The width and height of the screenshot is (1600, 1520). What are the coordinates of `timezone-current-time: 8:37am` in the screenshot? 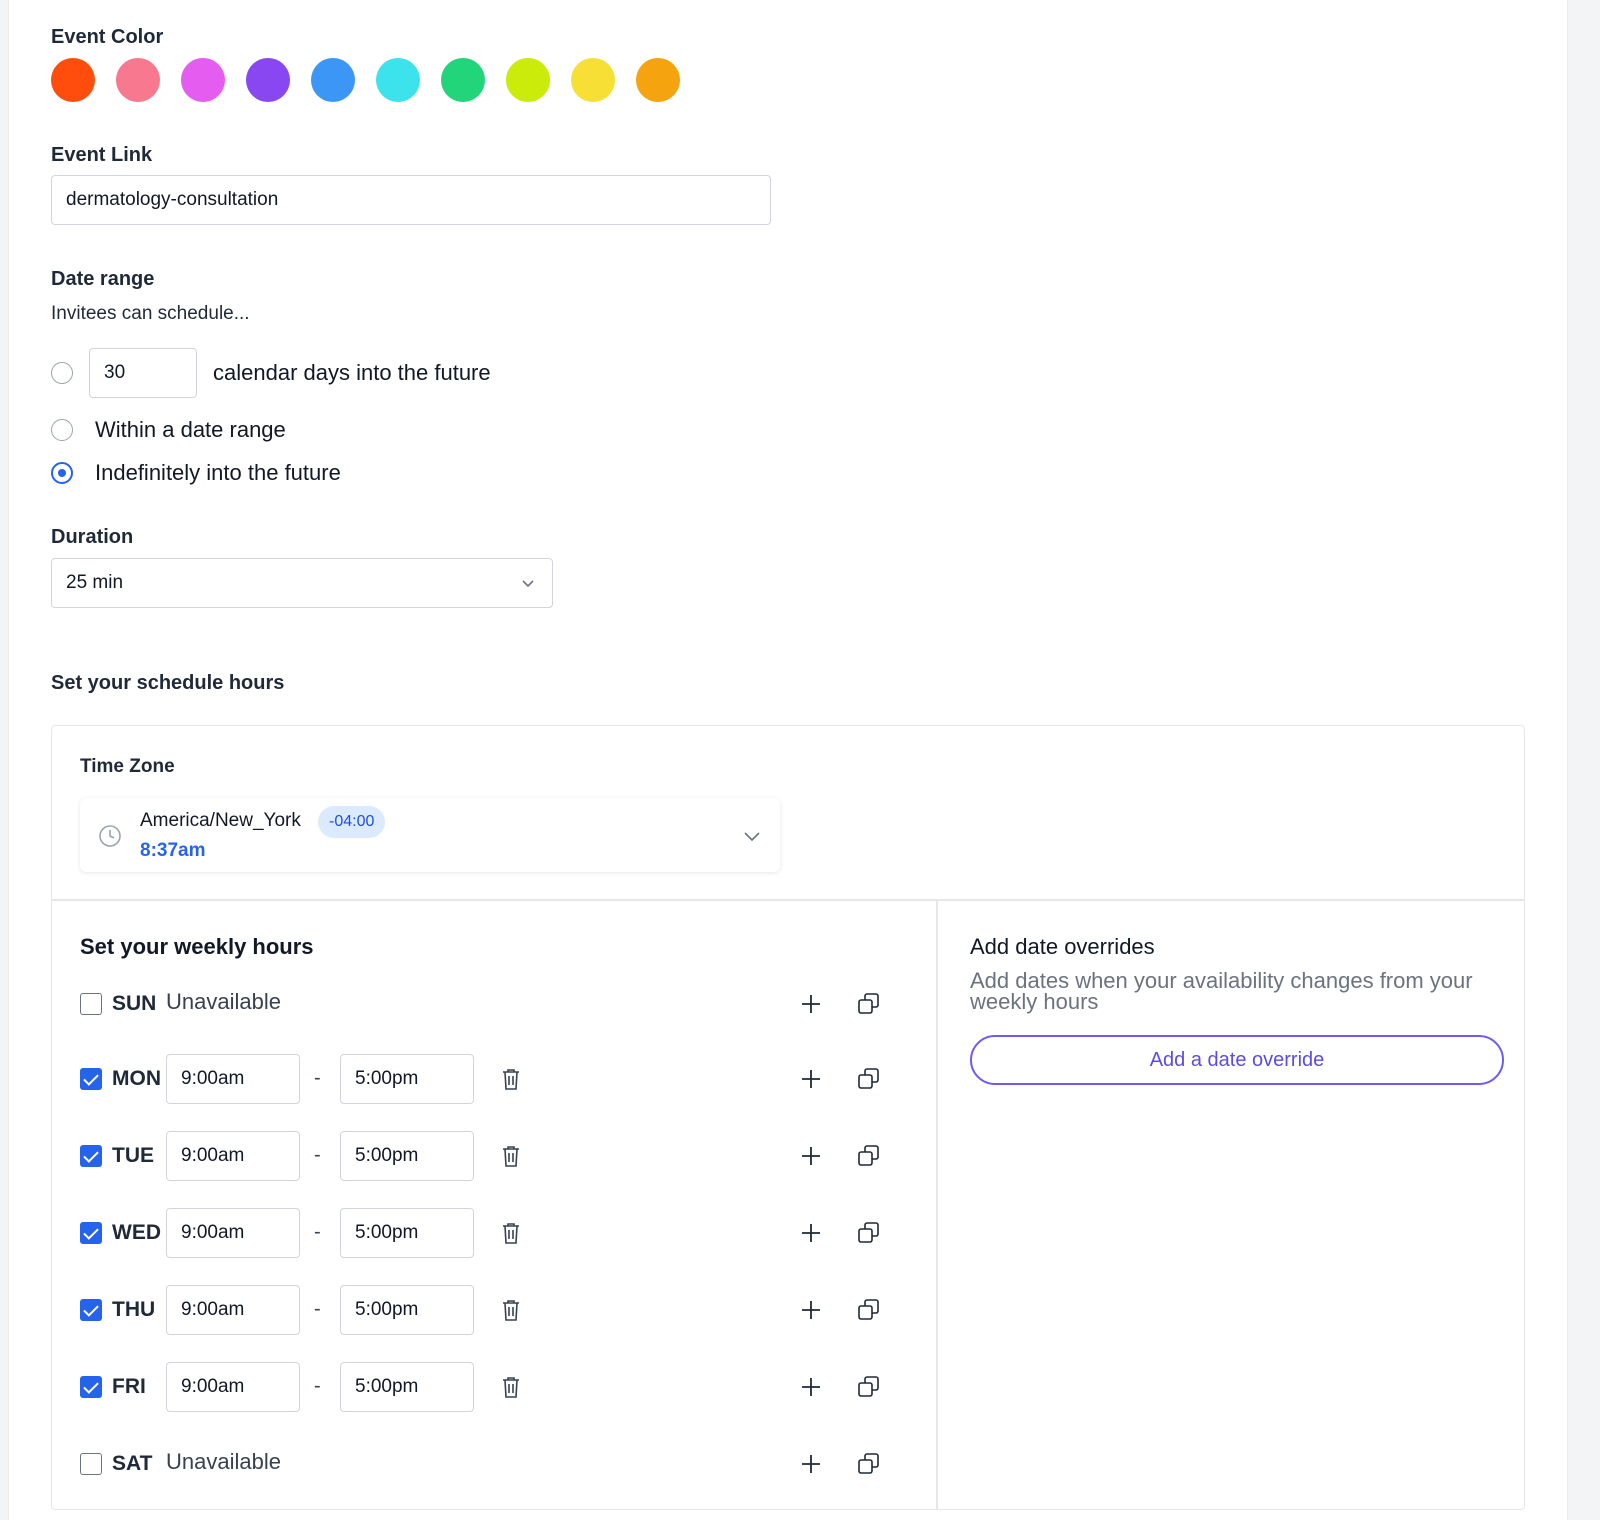 It's located at (173, 850).